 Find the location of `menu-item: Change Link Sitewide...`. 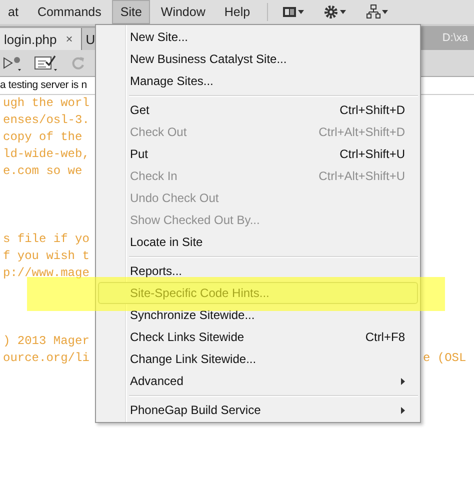

menu-item: Change Link Sitewide... is located at coordinates (258, 359).